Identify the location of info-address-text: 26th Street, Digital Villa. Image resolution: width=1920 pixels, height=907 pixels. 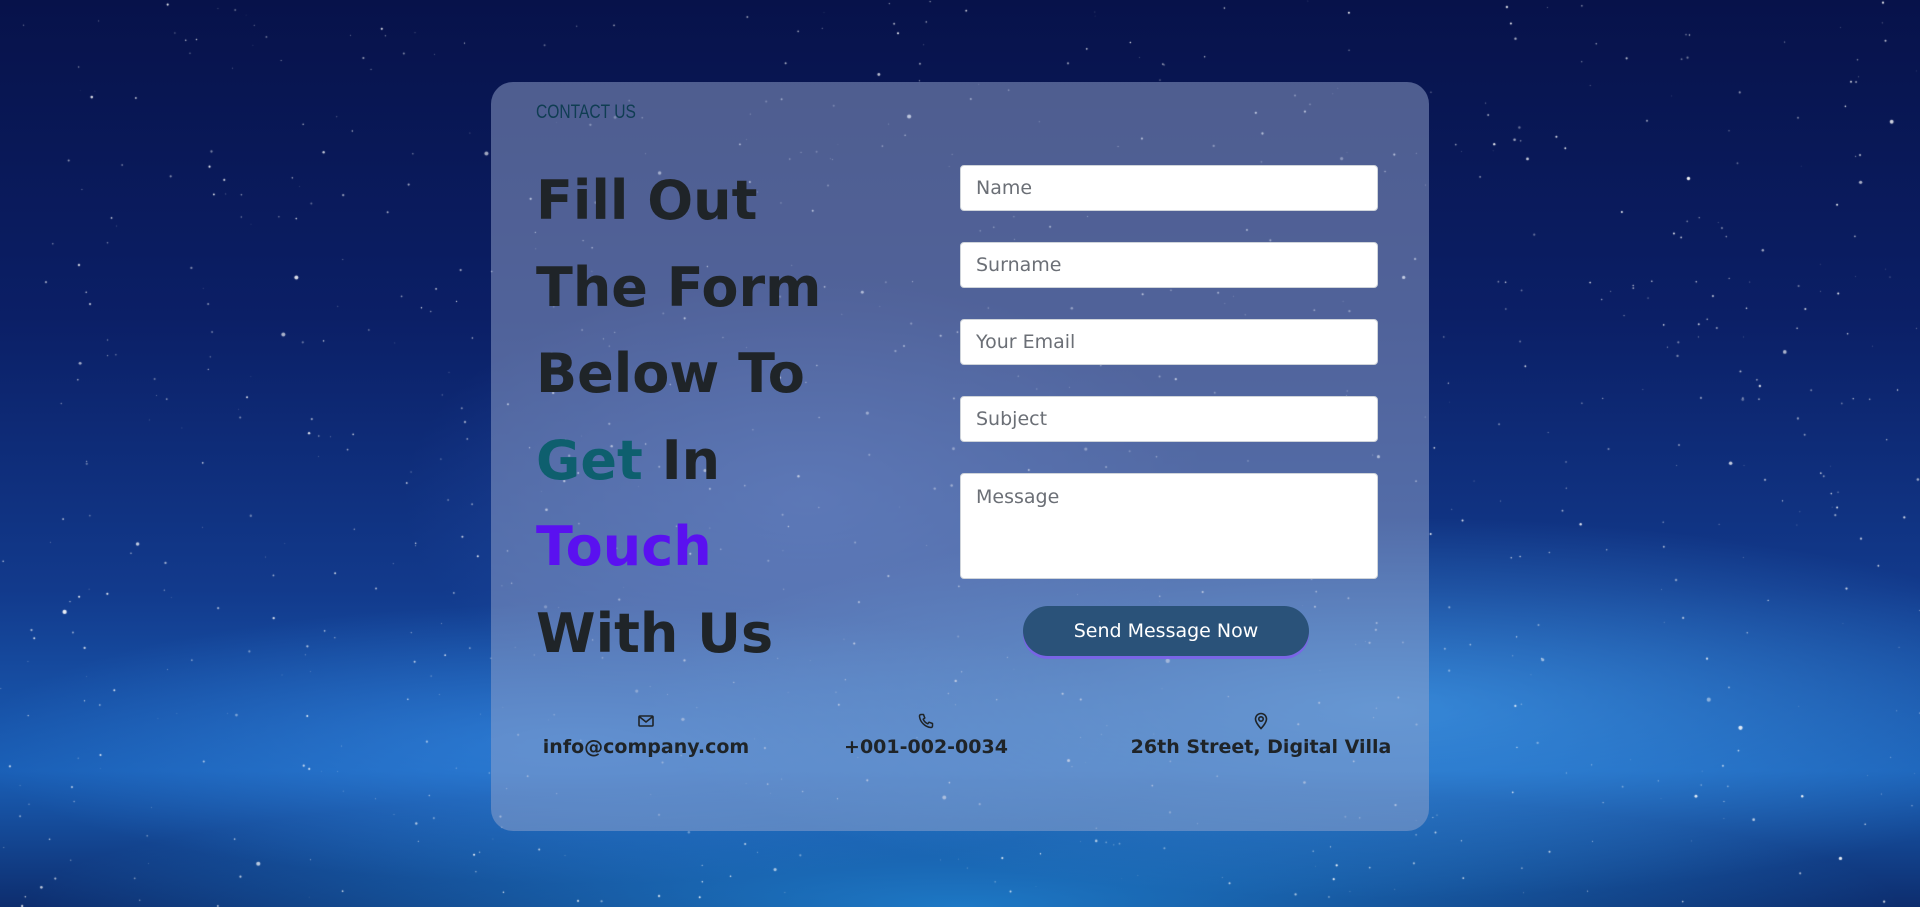
(1261, 747).